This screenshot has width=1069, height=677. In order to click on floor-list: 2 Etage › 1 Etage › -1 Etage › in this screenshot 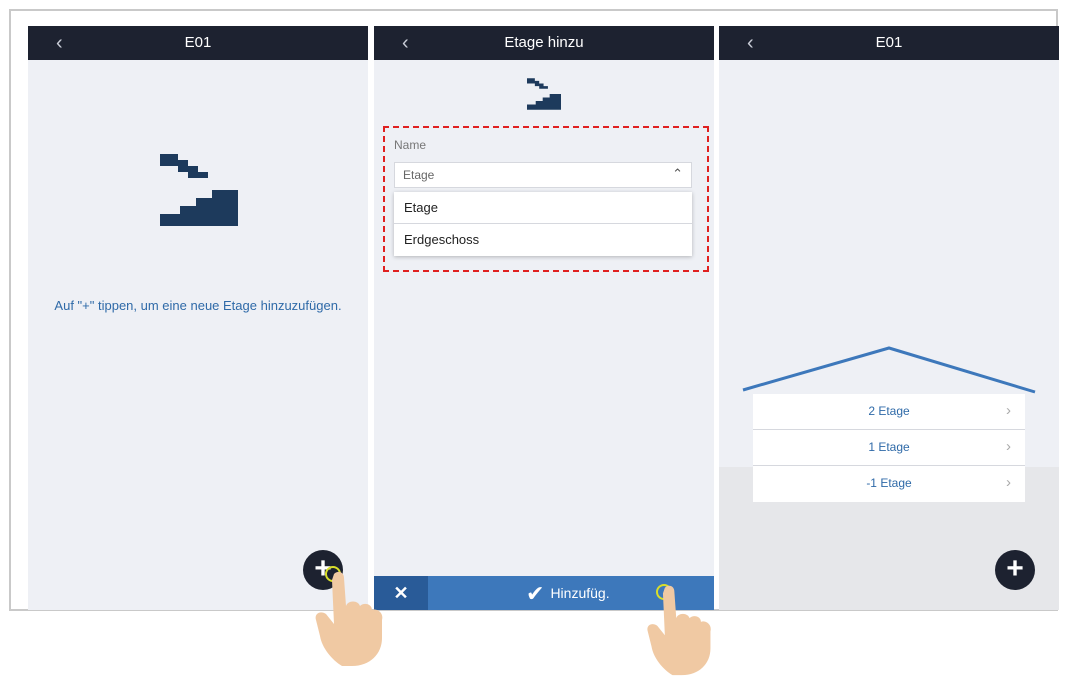, I will do `click(889, 448)`.